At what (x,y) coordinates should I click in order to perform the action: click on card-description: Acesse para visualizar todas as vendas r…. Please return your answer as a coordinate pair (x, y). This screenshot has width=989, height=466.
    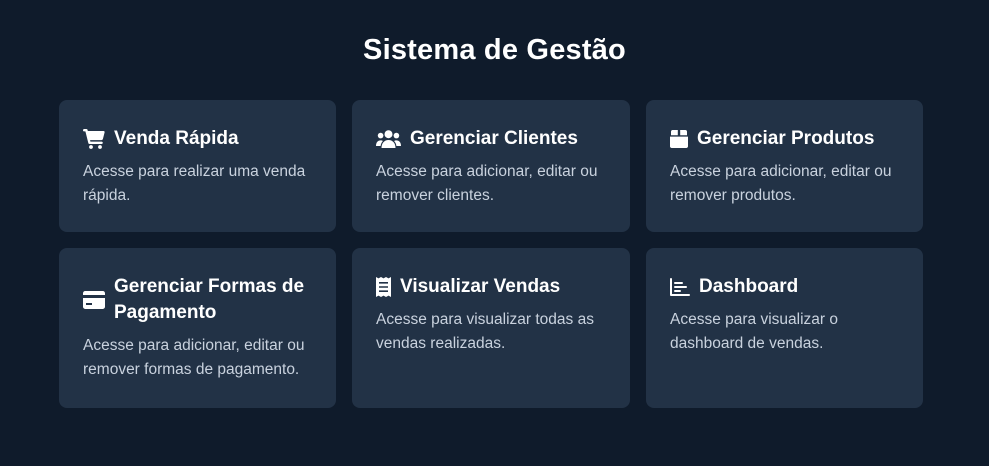
    Looking at the image, I should click on (485, 331).